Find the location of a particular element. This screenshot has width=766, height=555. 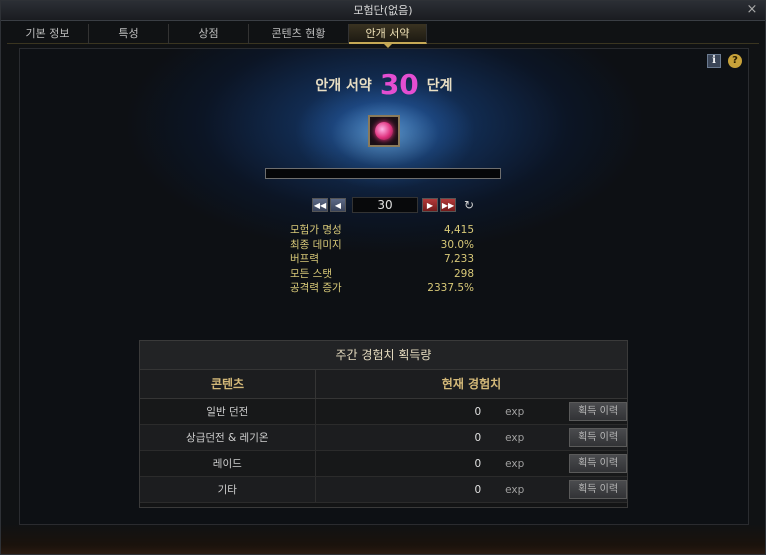

help-icon: ? is located at coordinates (735, 61).